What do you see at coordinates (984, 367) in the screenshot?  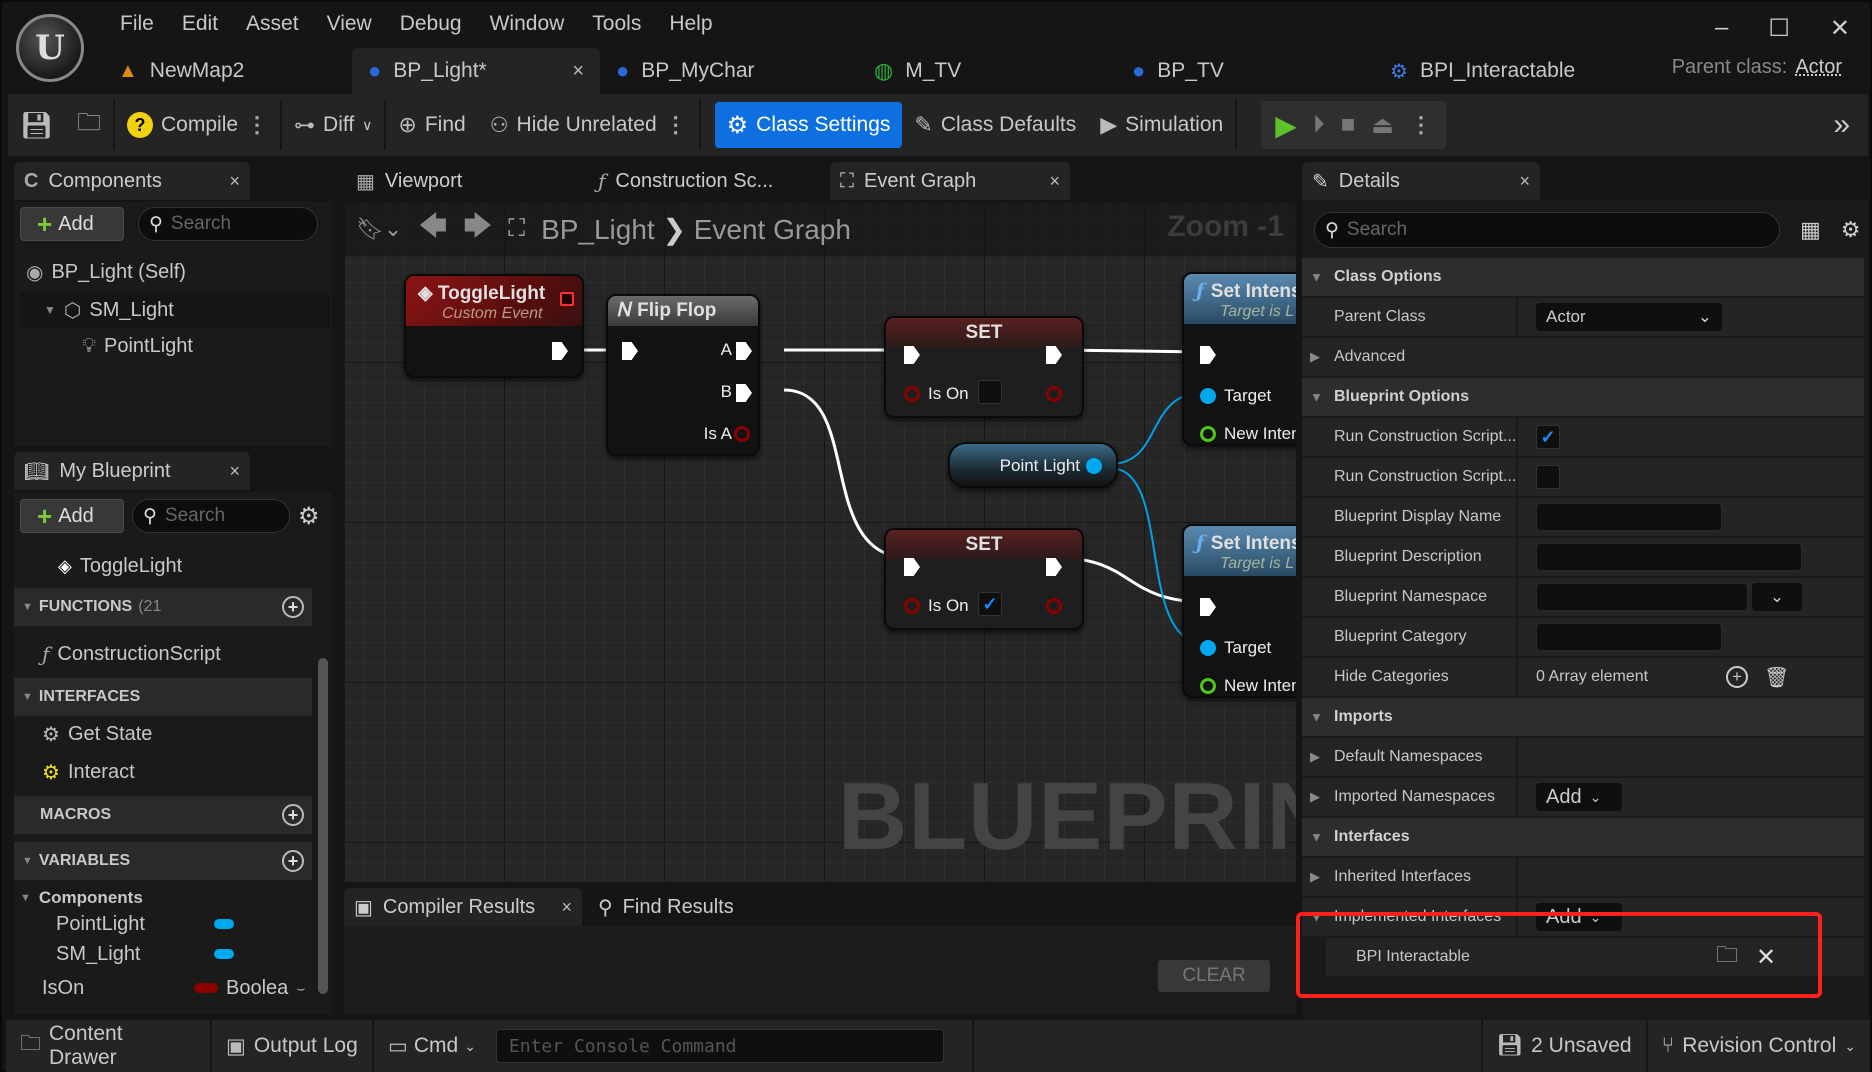 I see `node-set-is-on-false: SET Is On` at bounding box center [984, 367].